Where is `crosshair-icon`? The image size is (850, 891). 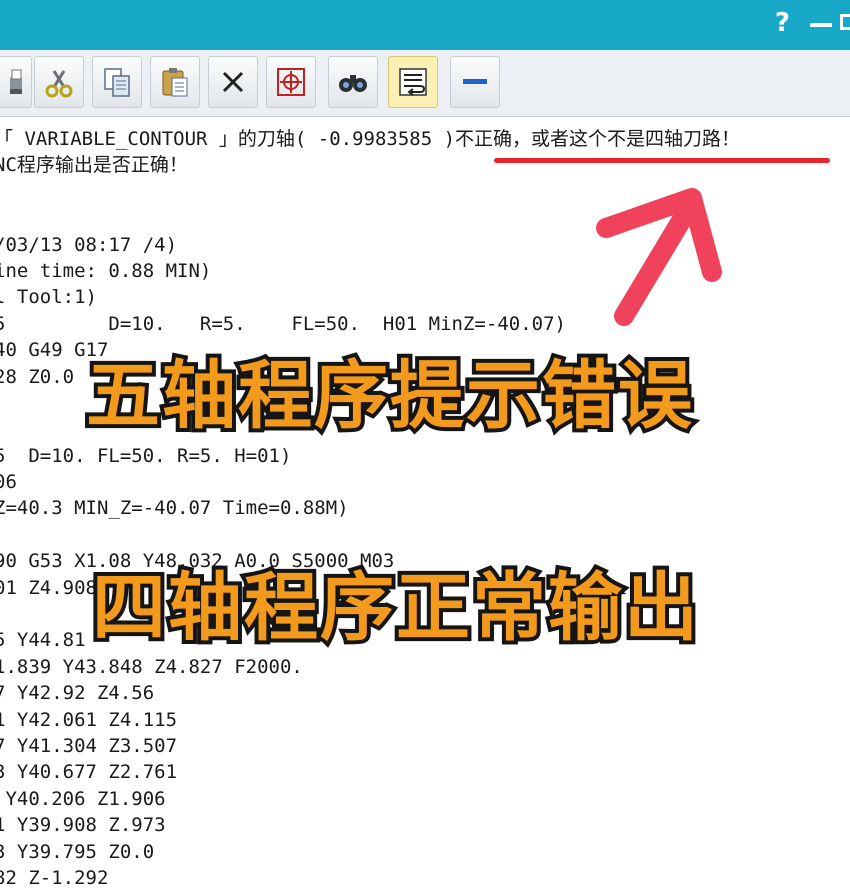
crosshair-icon is located at coordinates (291, 82).